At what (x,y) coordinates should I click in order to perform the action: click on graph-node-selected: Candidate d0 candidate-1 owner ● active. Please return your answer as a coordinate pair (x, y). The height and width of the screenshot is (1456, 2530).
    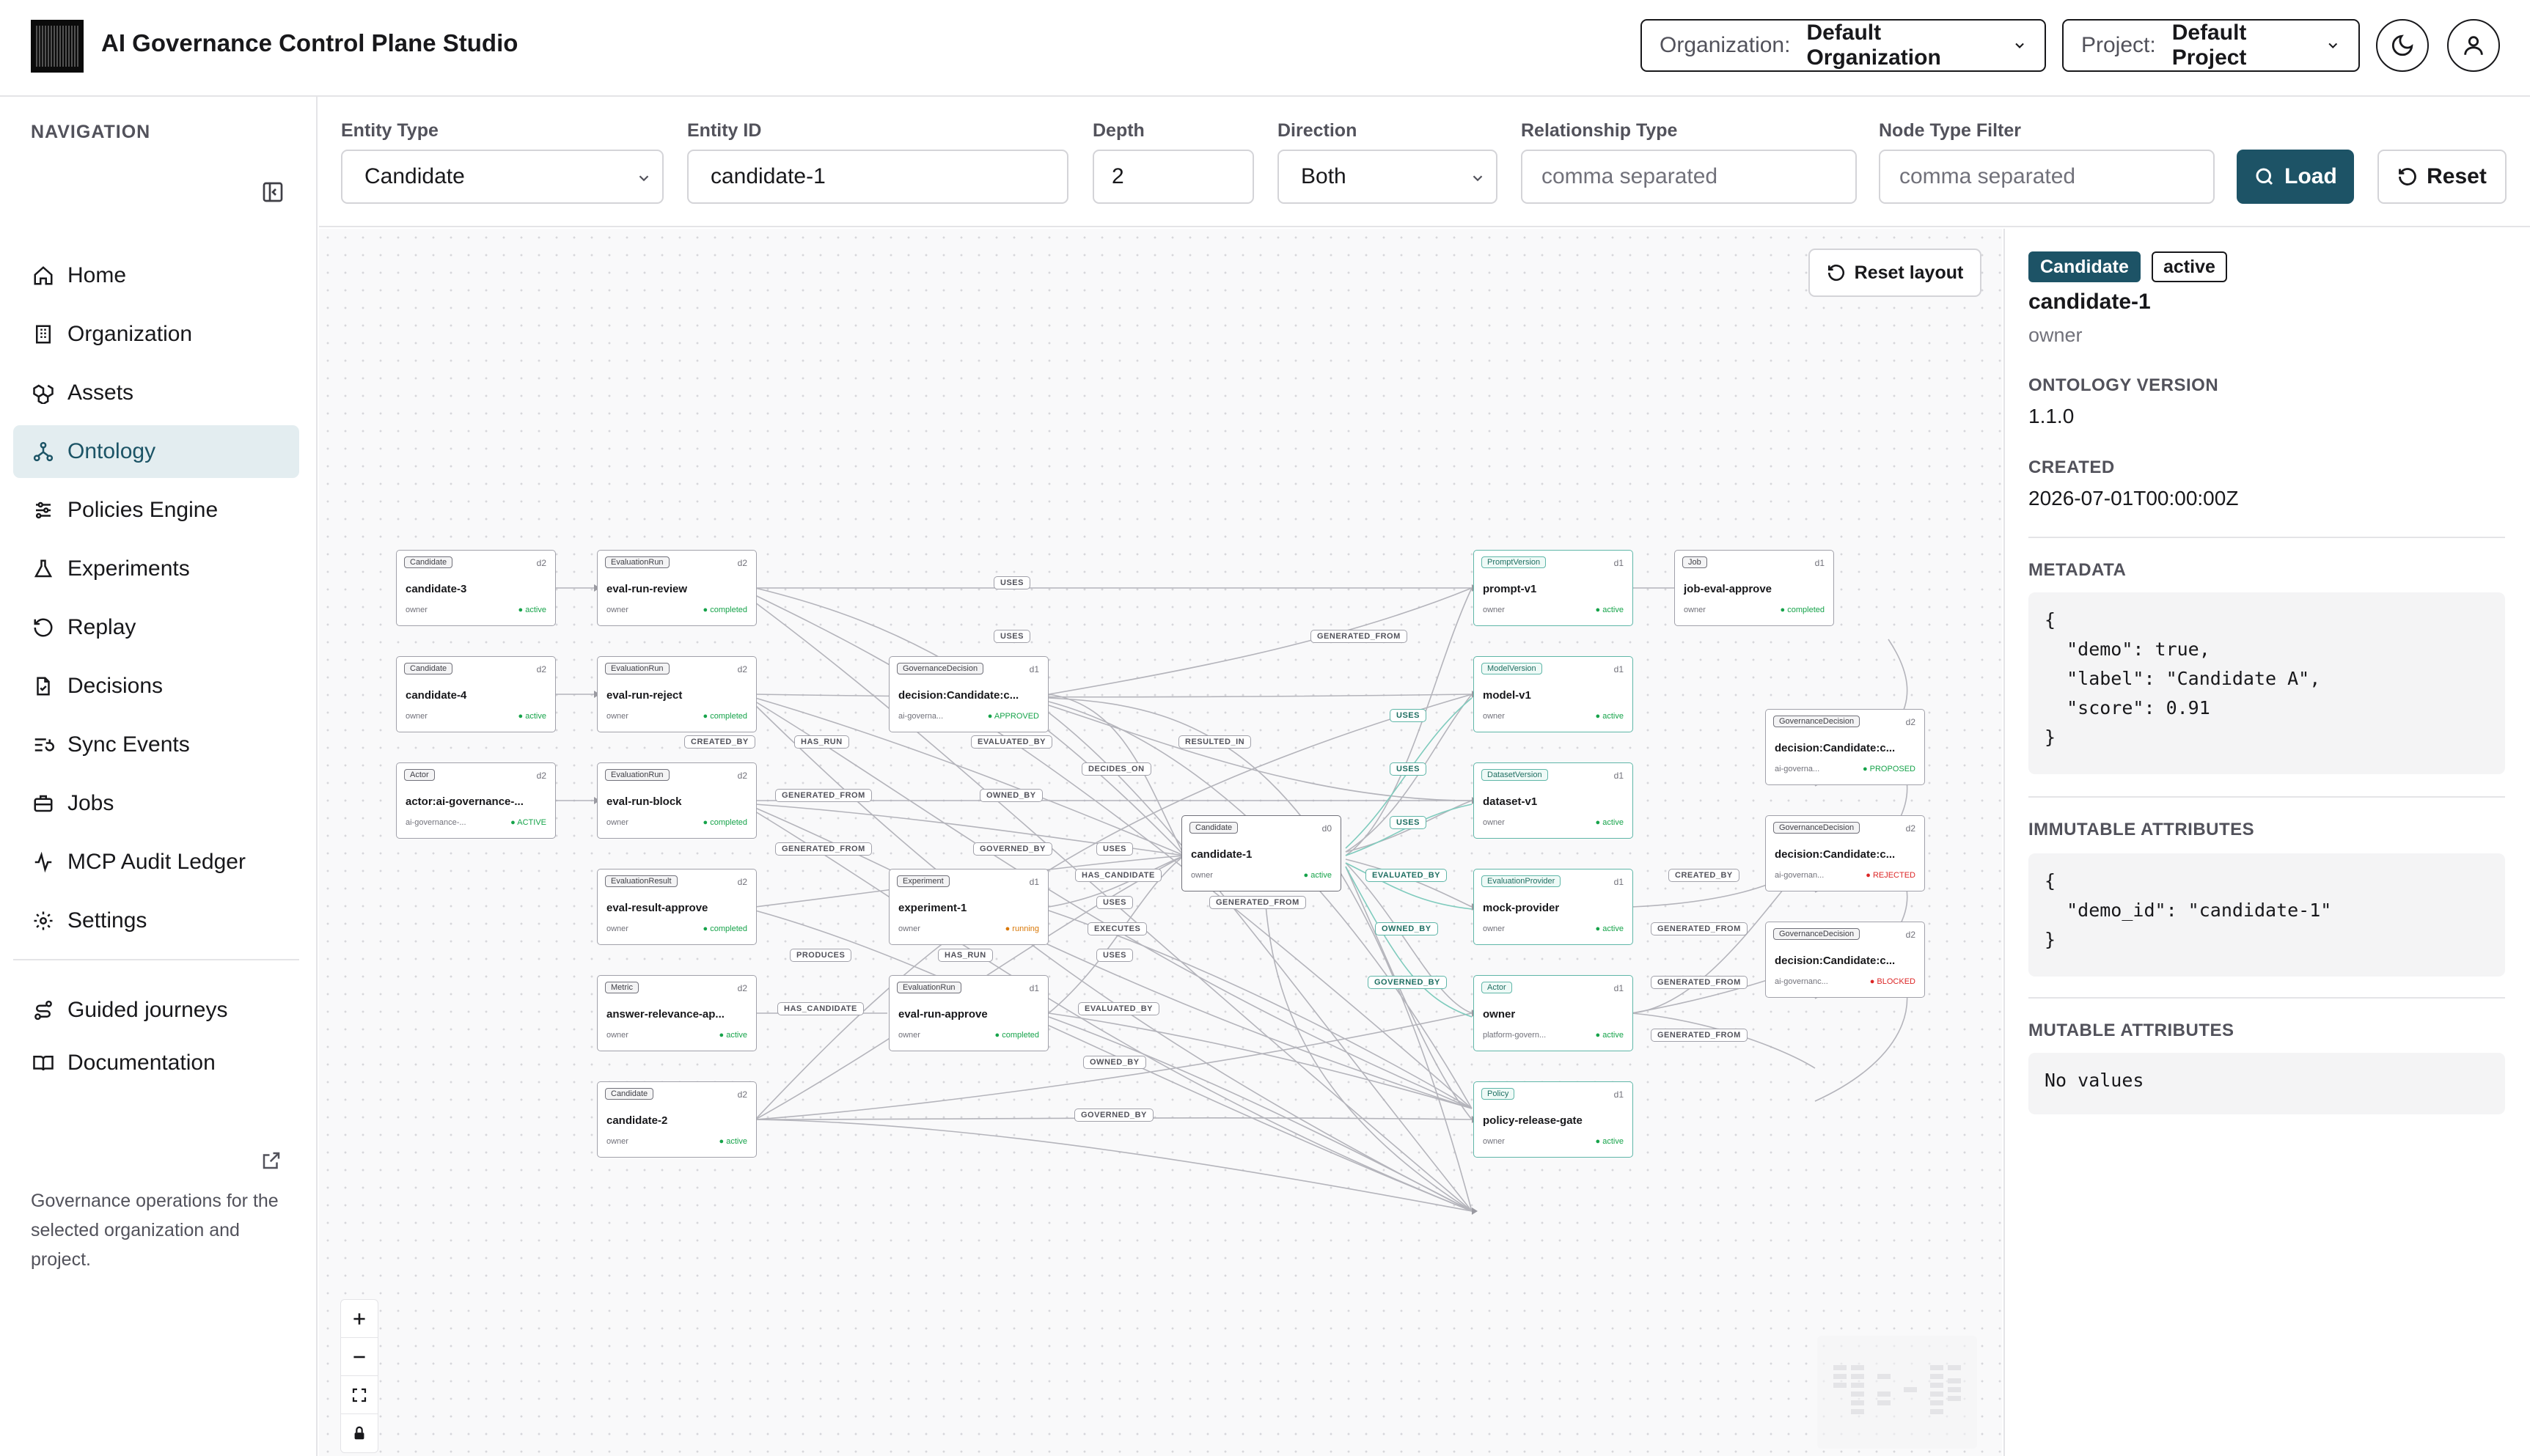
    Looking at the image, I should click on (1261, 853).